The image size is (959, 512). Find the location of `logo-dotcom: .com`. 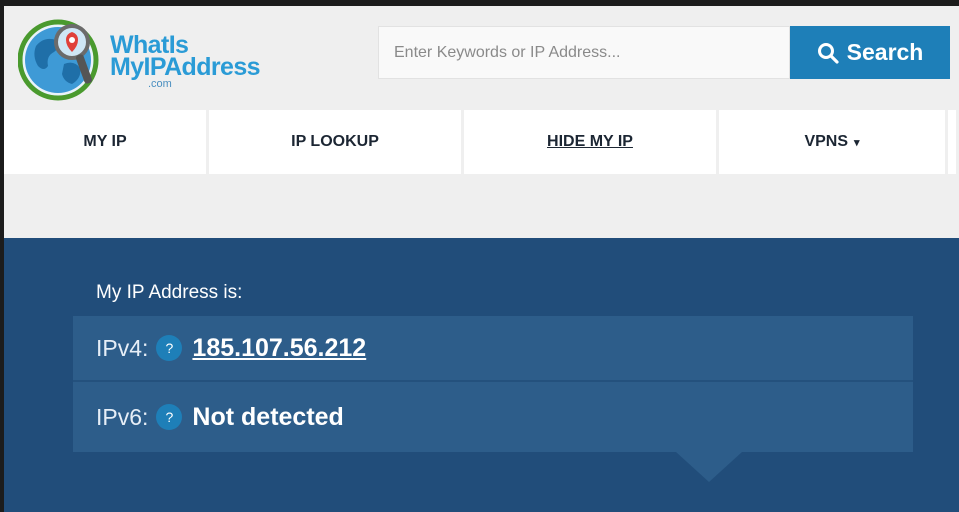

logo-dotcom: .com is located at coordinates (160, 84).